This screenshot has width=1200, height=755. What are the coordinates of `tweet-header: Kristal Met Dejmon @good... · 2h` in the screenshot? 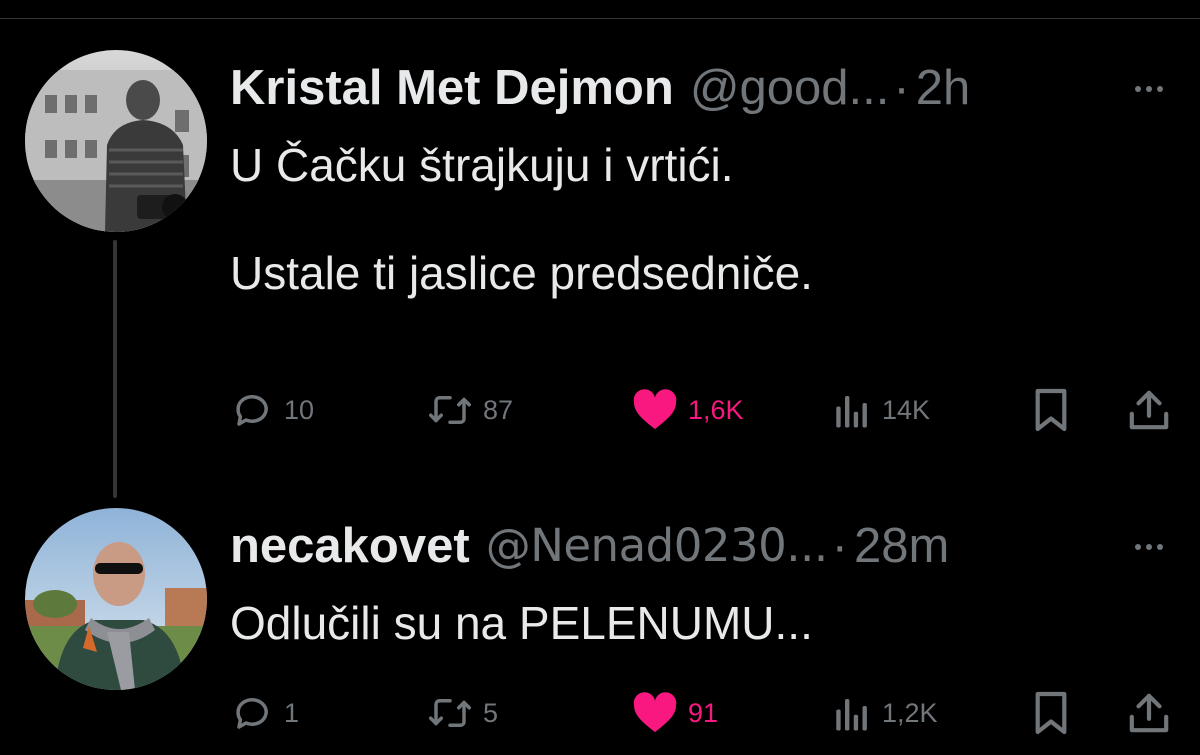 It's located at (600, 88).